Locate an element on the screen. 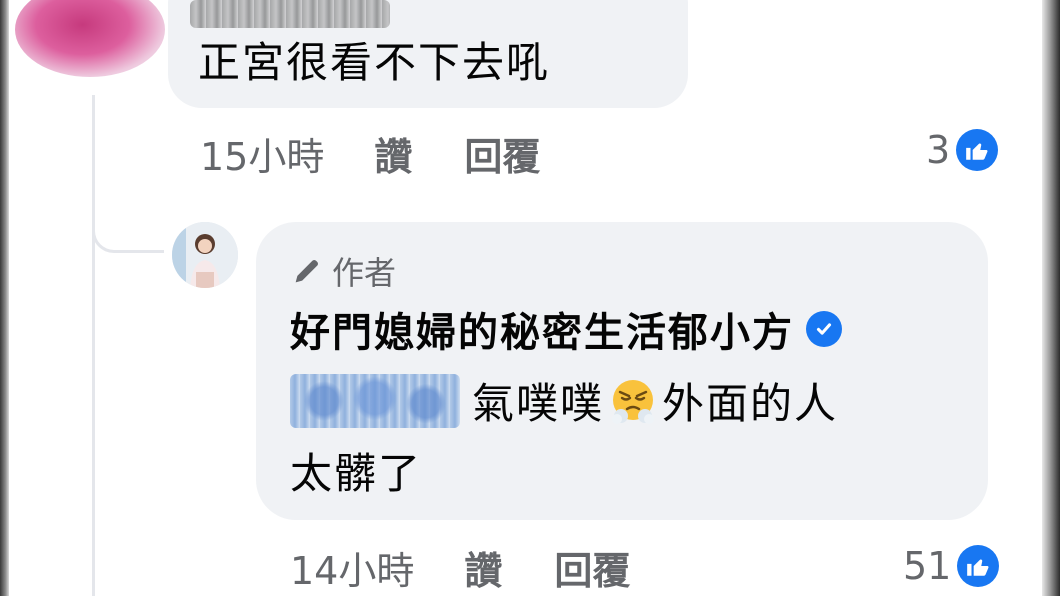 The image size is (1060, 596). photo-edge-right is located at coordinates (1051, 298).